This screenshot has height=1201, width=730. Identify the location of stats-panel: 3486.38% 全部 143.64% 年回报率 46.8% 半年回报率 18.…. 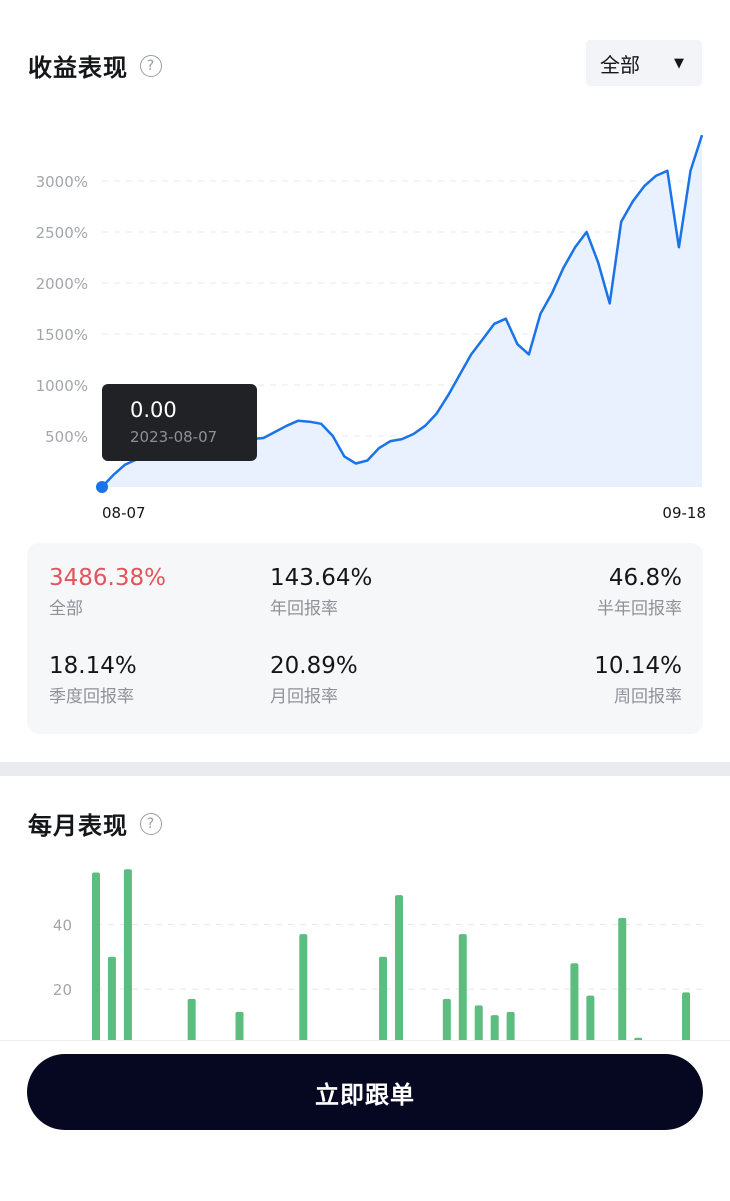
(365, 638).